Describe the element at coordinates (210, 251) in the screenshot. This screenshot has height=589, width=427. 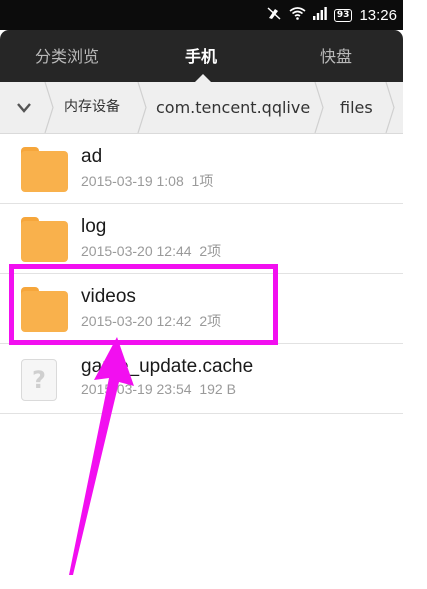
I see `file-info: 2项` at that location.